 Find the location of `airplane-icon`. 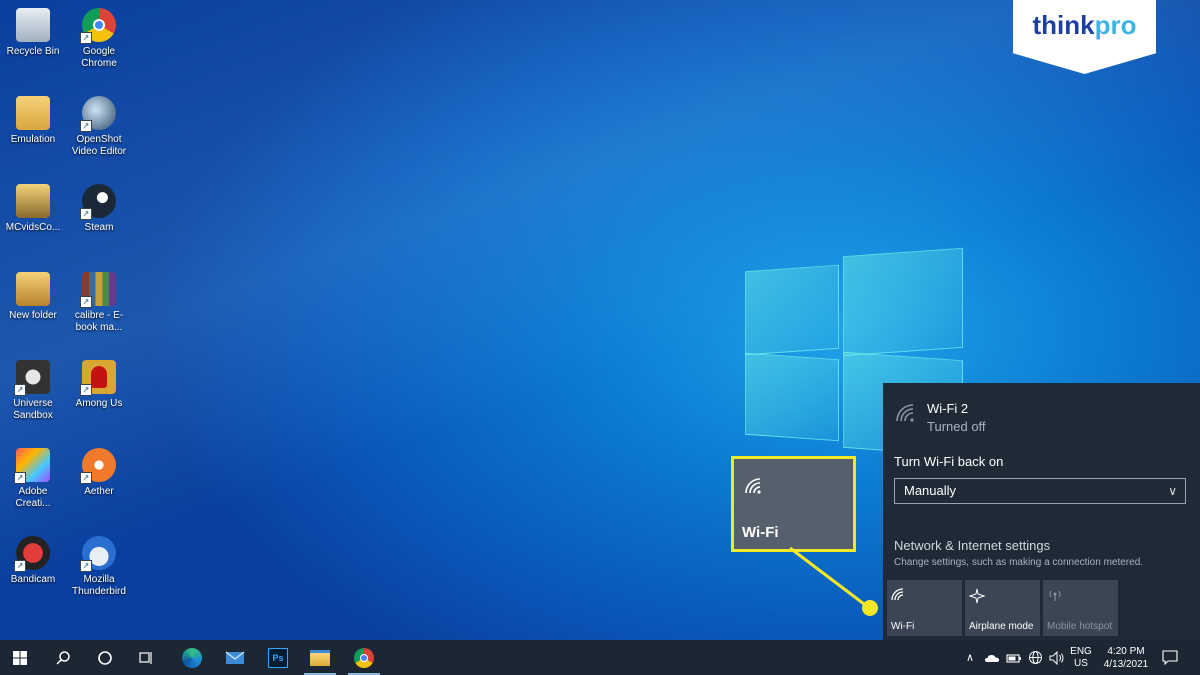

airplane-icon is located at coordinates (977, 596).